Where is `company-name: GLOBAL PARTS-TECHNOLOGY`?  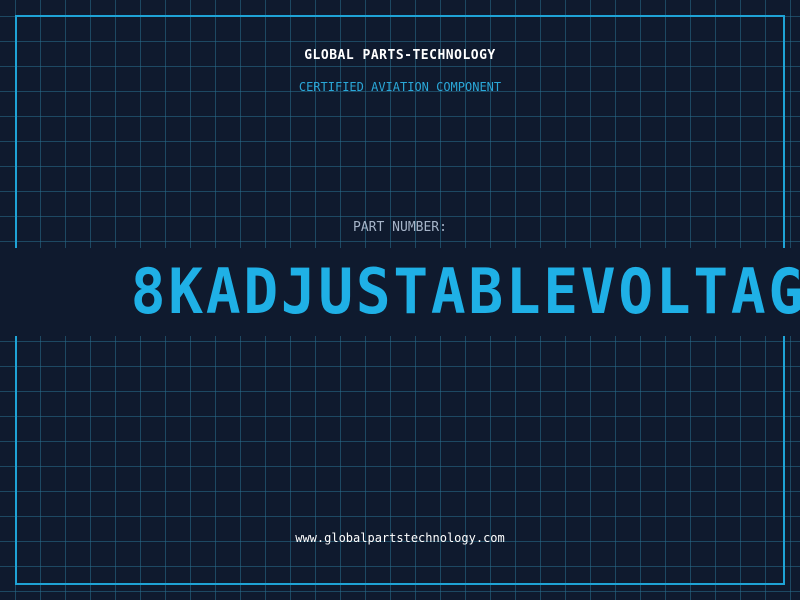
company-name: GLOBAL PARTS-TECHNOLOGY is located at coordinates (400, 55).